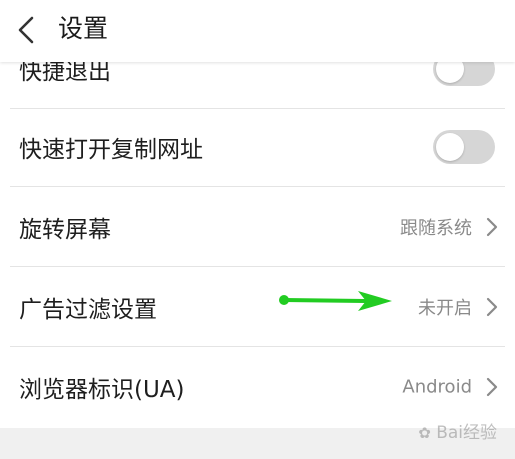  Describe the element at coordinates (257, 31) in the screenshot. I see `top-bar: 设置` at that location.